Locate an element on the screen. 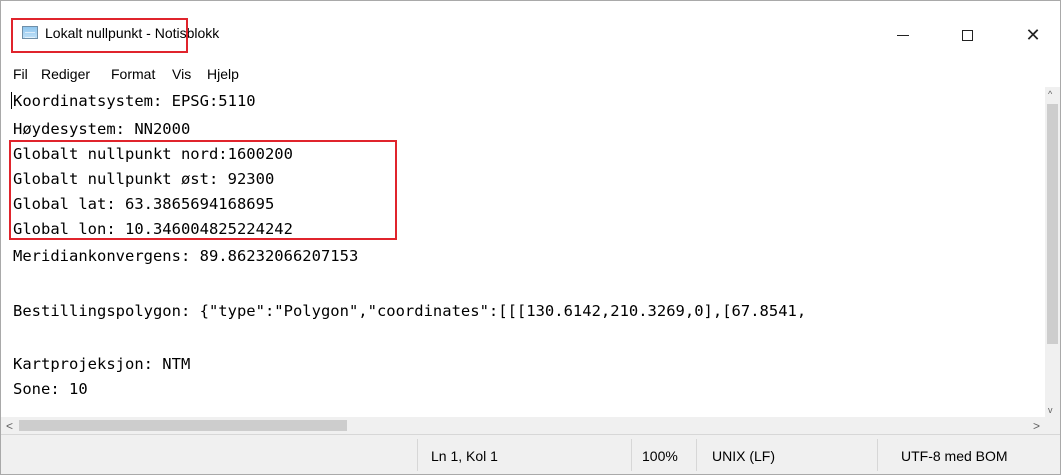  vertical-scrollbar: ^ v is located at coordinates (1052, 252).